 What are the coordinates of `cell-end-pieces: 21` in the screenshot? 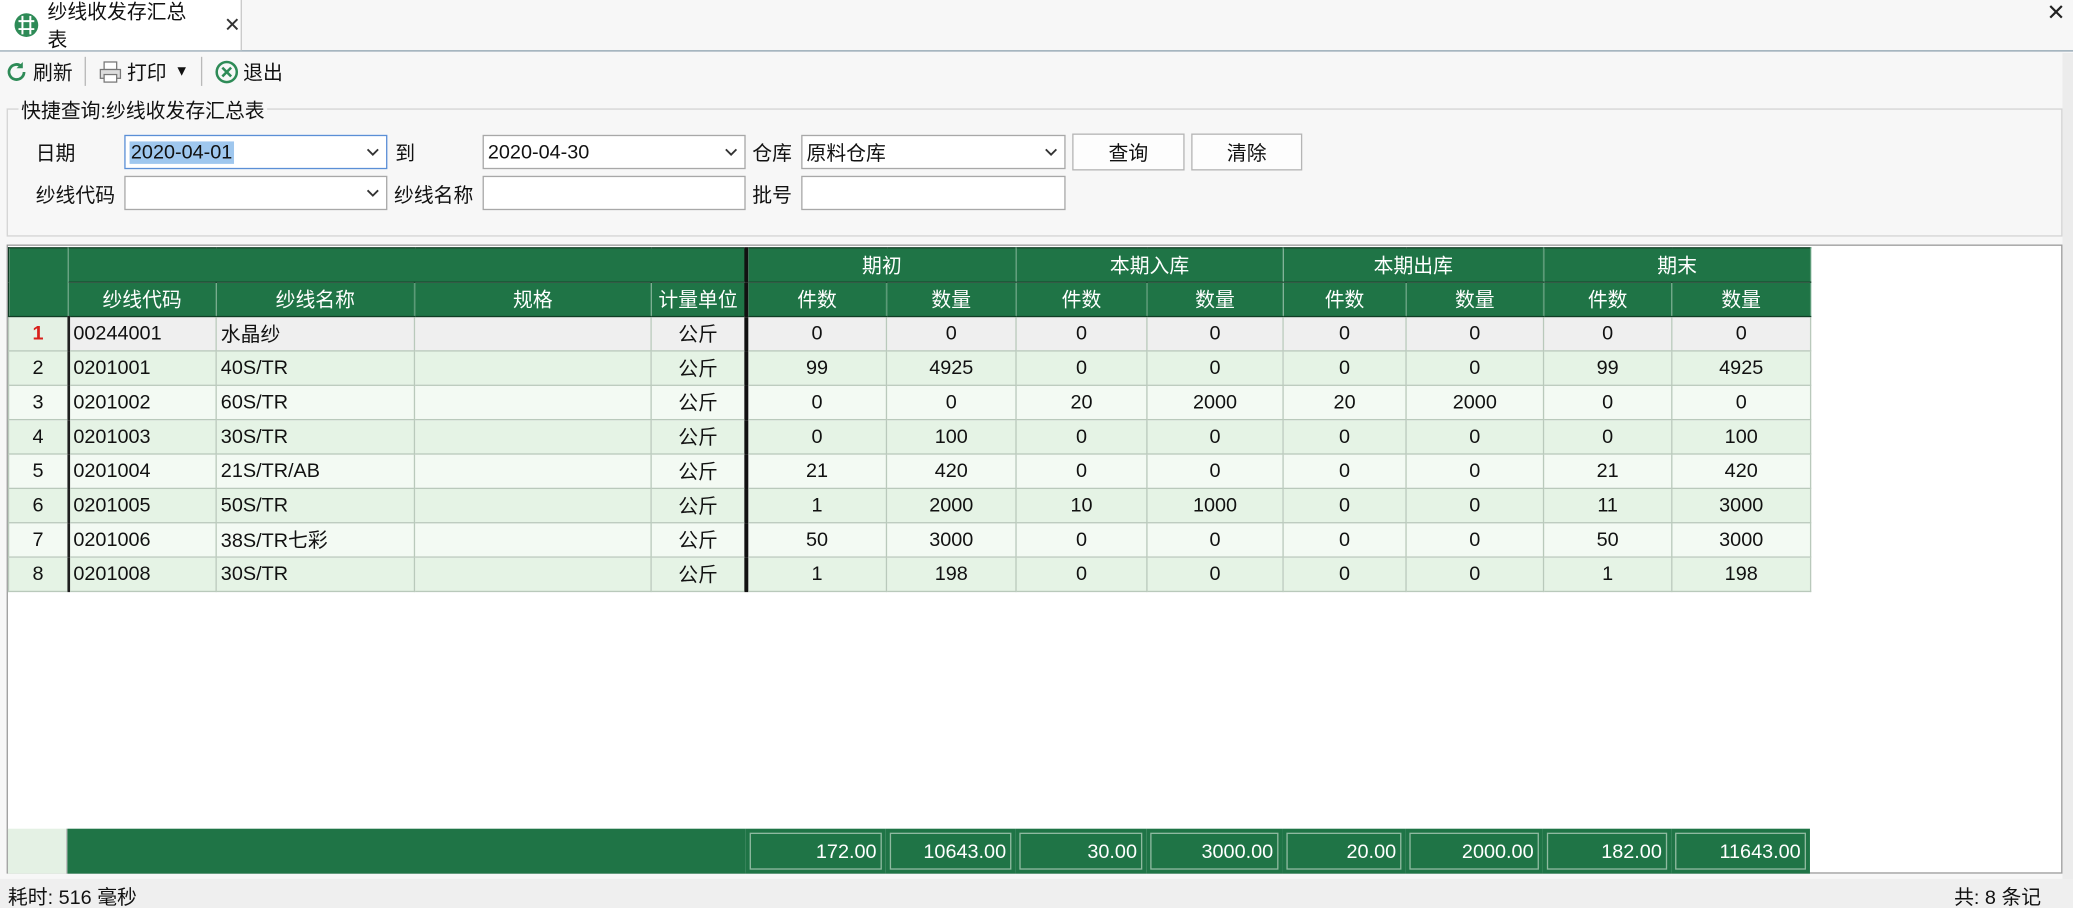 It's located at (1607, 471).